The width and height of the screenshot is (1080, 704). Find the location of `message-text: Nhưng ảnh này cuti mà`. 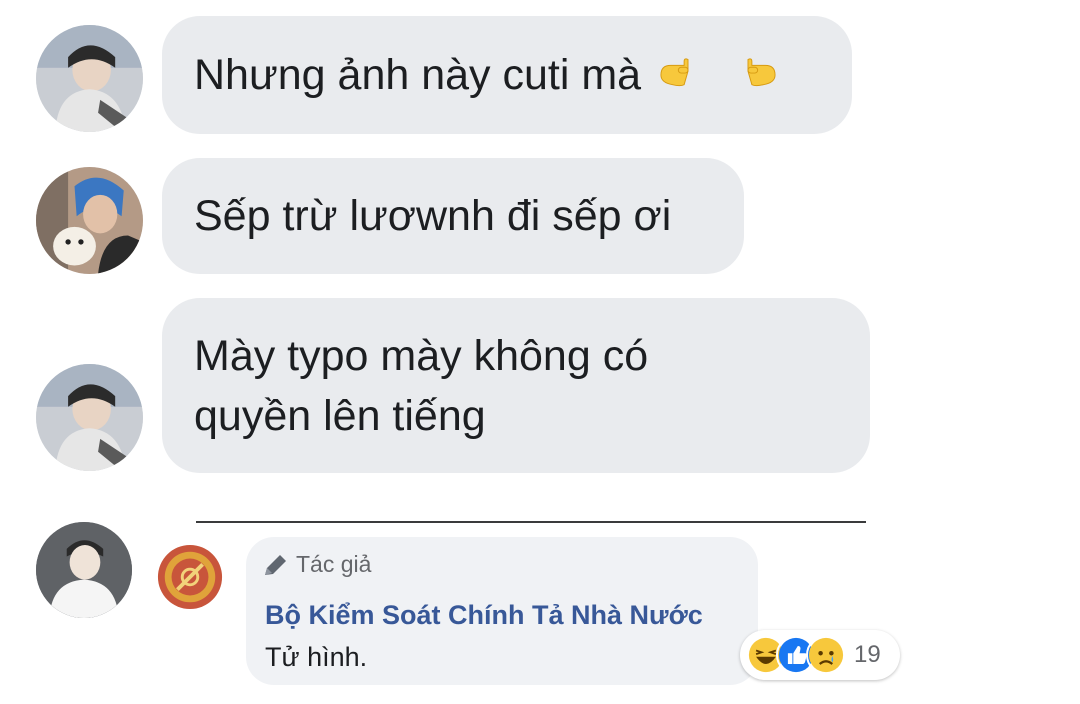

message-text: Nhưng ảnh này cuti mà is located at coordinates (418, 75).